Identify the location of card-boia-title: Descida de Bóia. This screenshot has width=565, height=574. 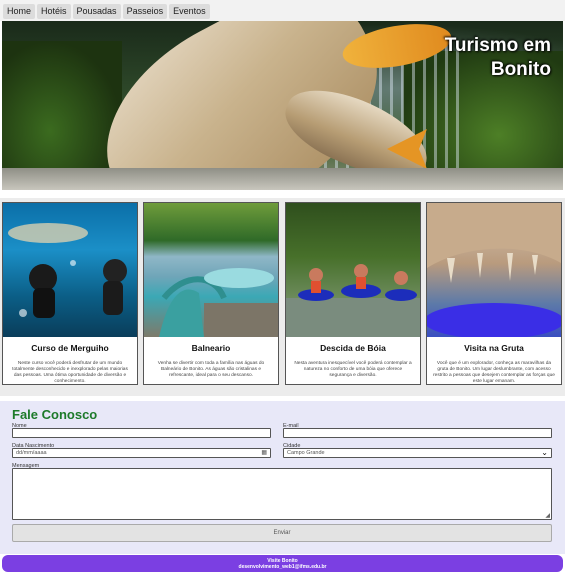
(353, 348).